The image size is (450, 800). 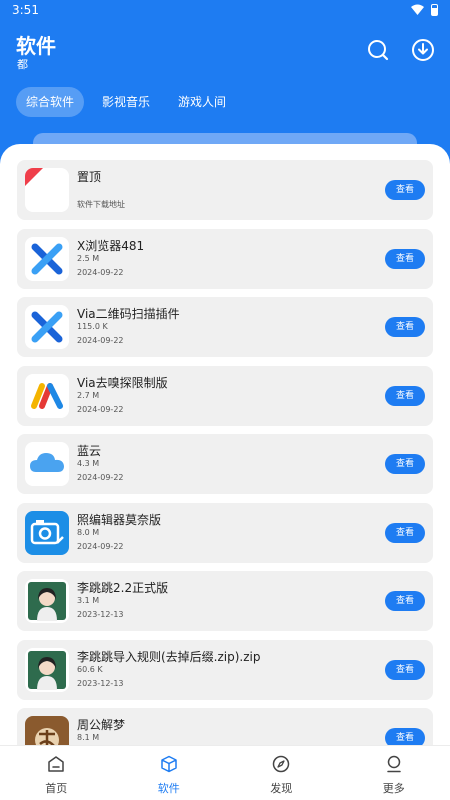 I want to click on camera-icon, so click(x=47, y=532).